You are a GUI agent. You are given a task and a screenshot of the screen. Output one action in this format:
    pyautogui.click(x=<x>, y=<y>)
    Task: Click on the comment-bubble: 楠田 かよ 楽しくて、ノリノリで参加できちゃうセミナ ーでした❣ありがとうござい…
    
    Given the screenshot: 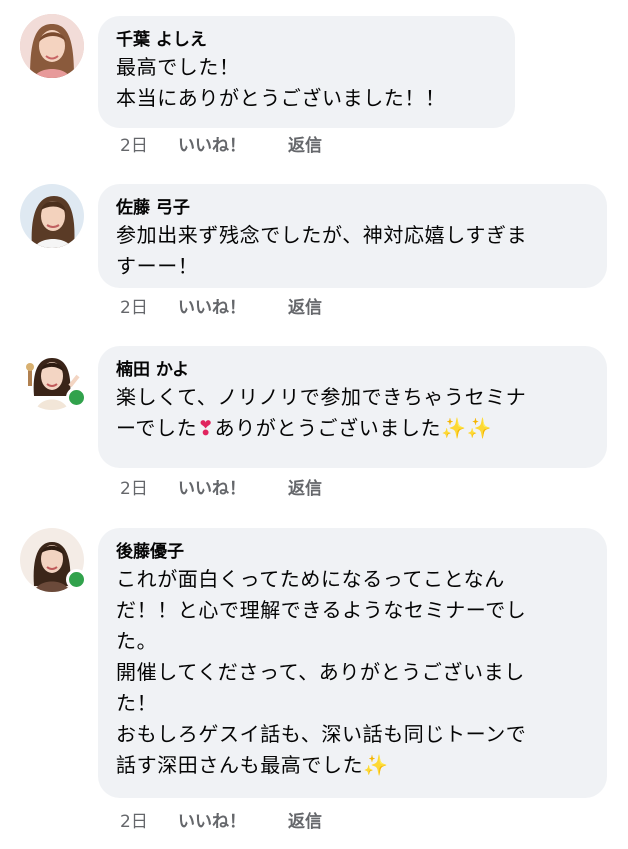 What is the action you would take?
    pyautogui.click(x=352, y=407)
    